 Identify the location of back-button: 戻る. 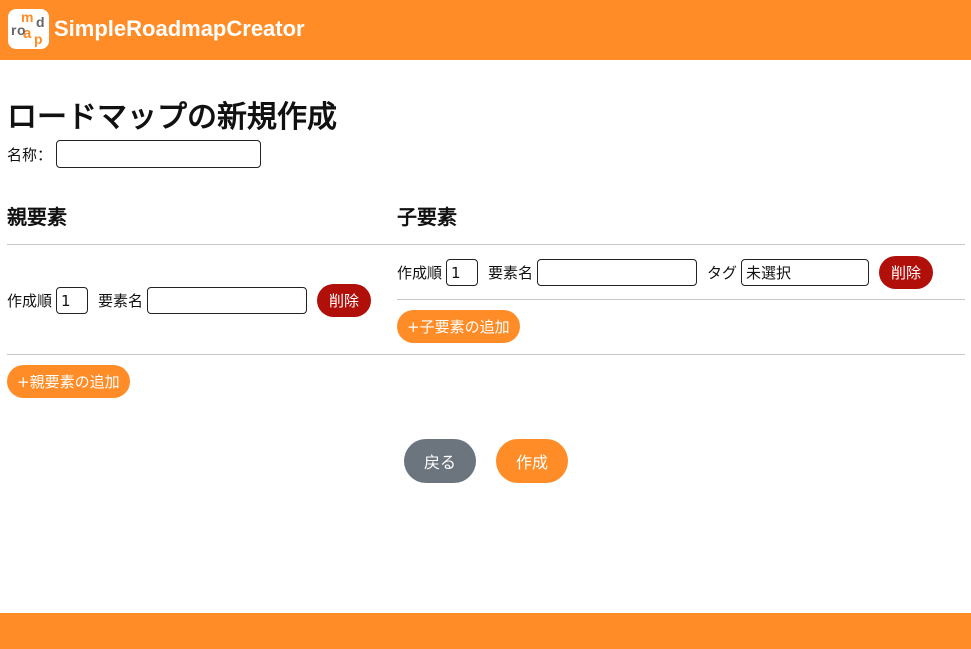
(440, 461).